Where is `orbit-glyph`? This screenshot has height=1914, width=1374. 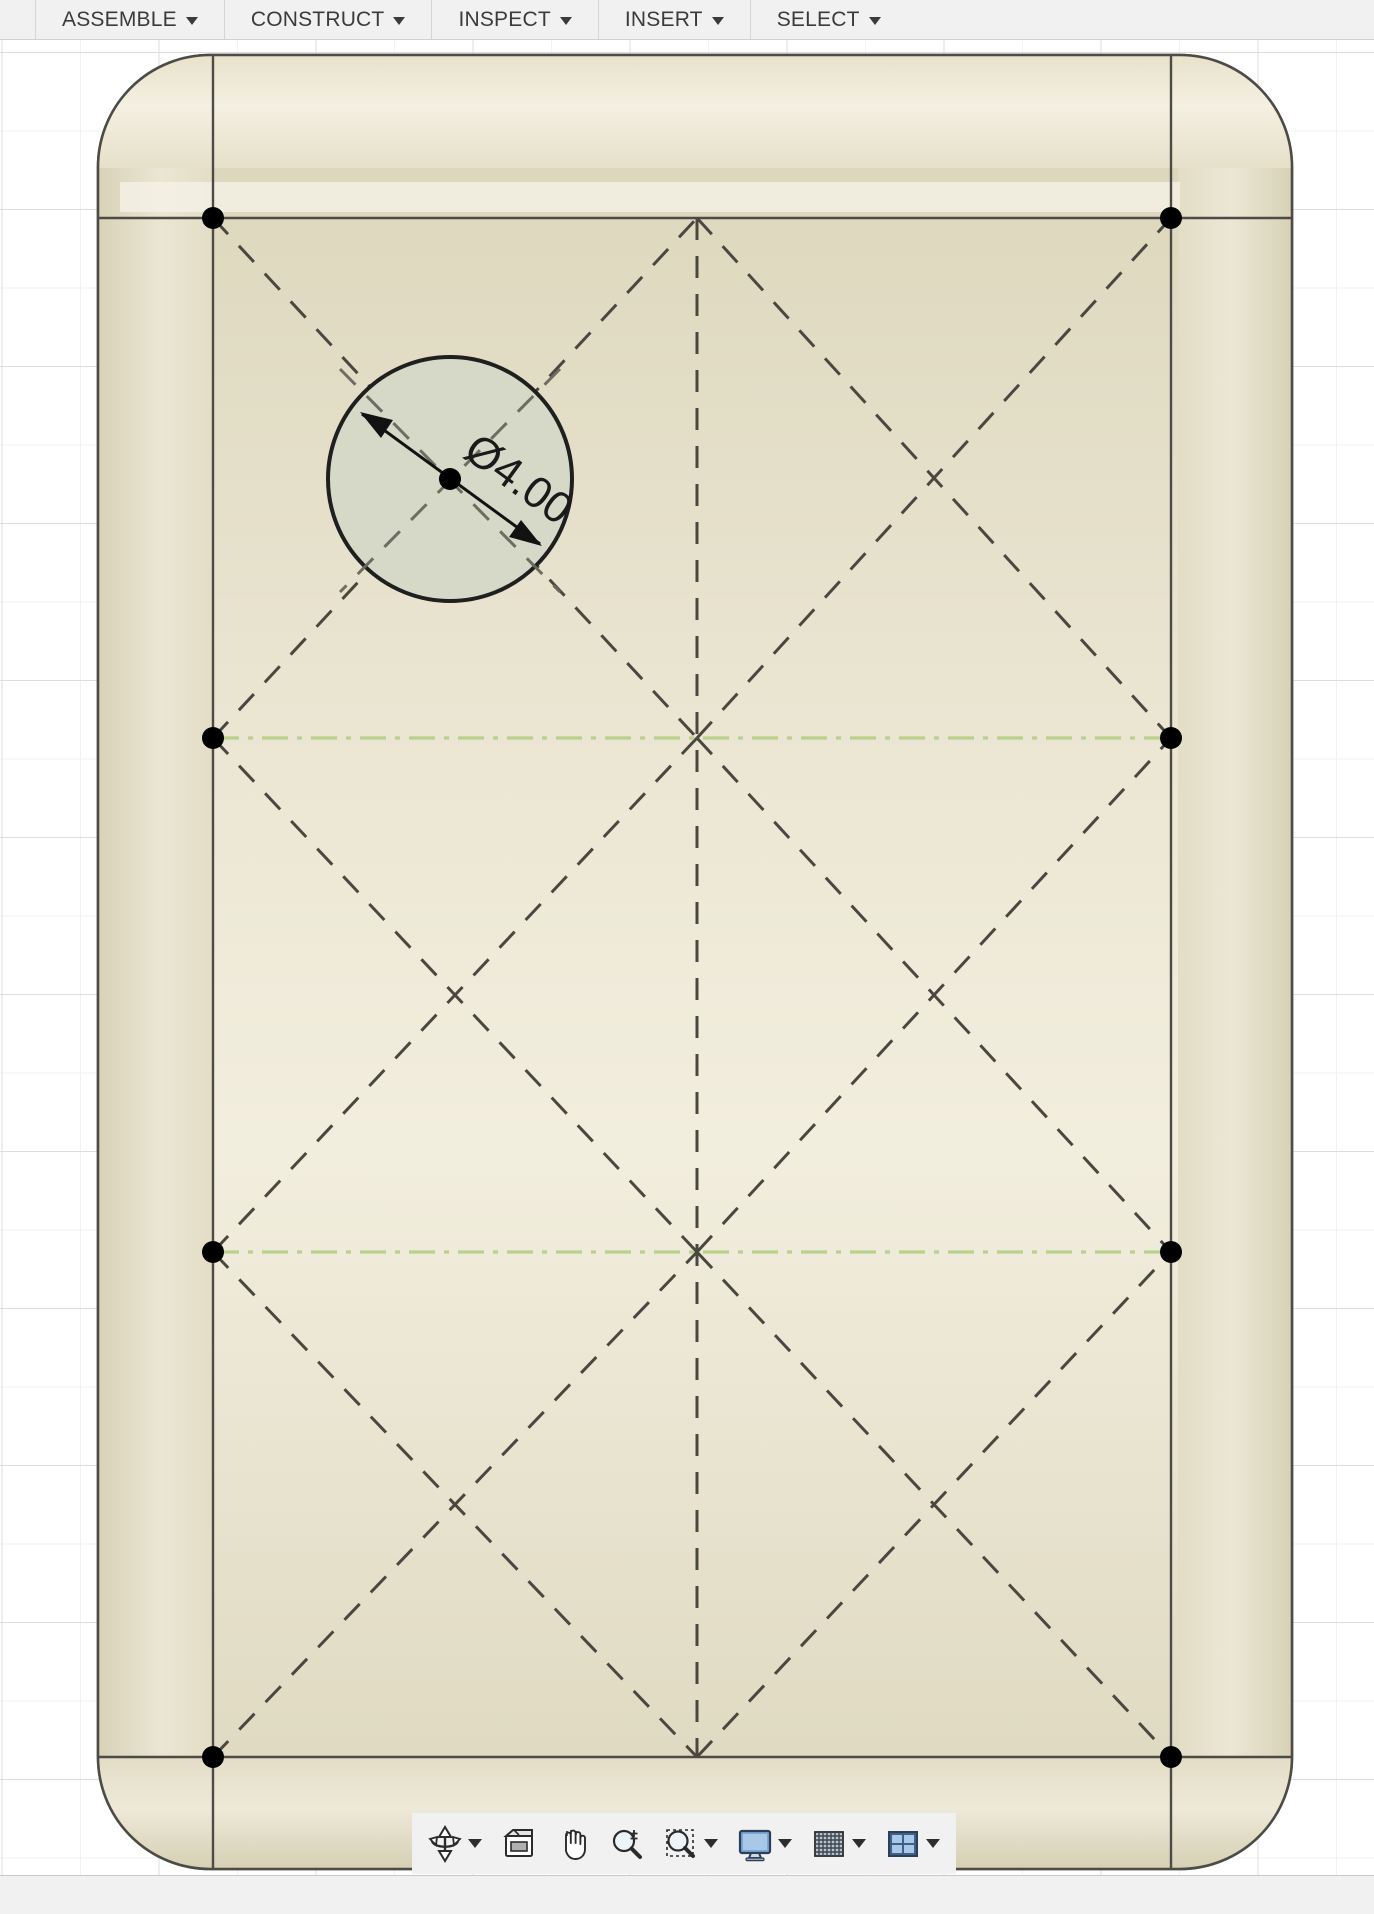 orbit-glyph is located at coordinates (445, 1843).